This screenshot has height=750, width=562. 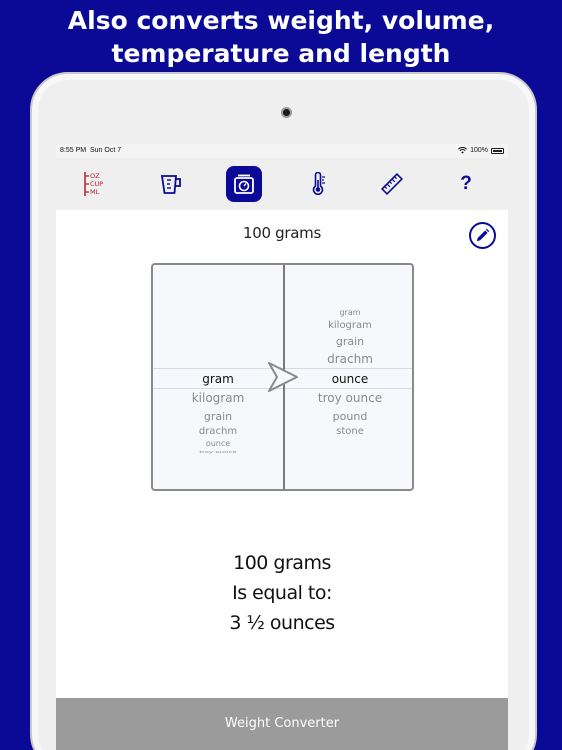 What do you see at coordinates (95, 192) in the screenshot?
I see `unit-label-ml: ML` at bounding box center [95, 192].